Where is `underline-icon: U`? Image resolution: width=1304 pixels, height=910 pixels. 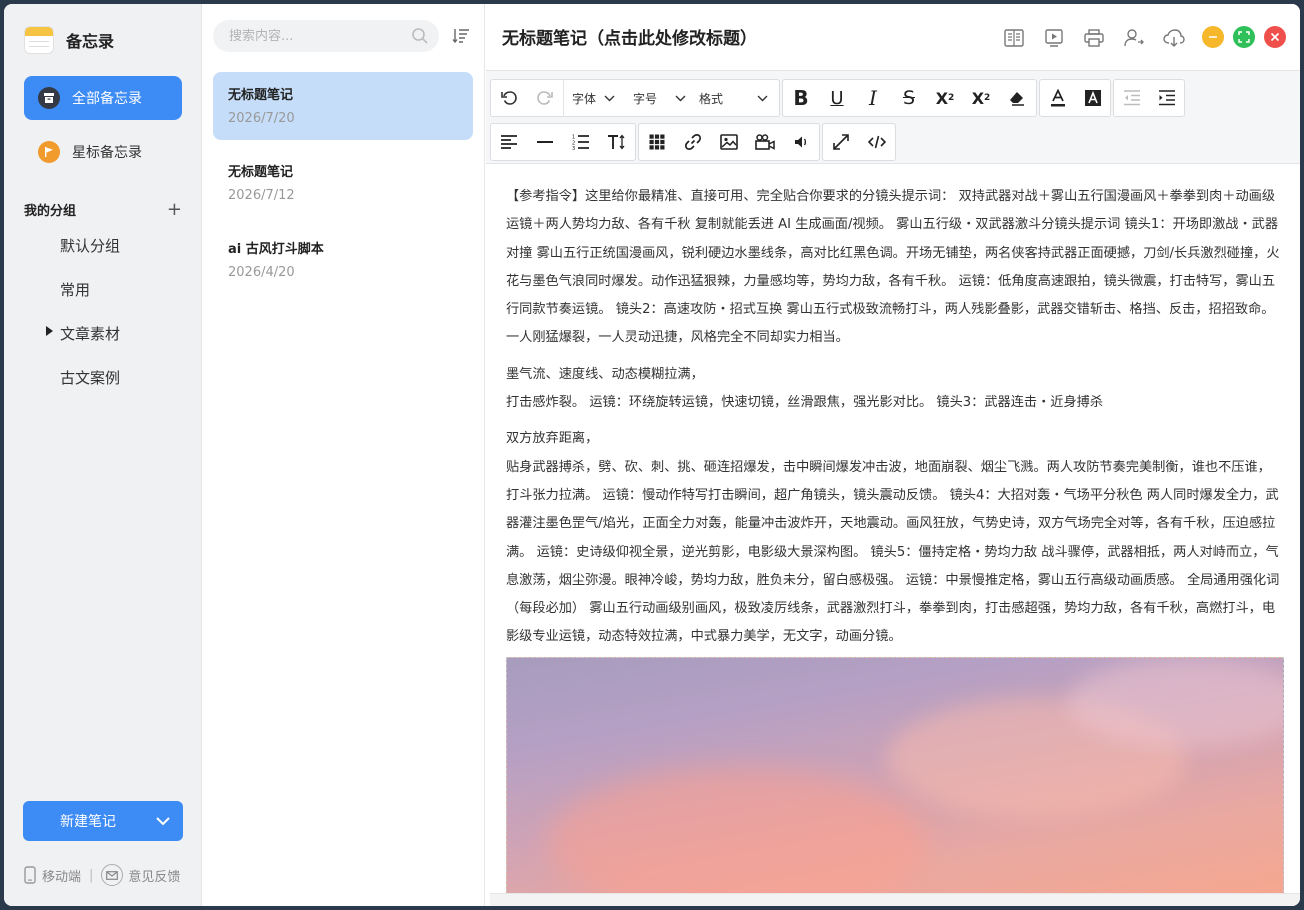
underline-icon: U is located at coordinates (837, 98).